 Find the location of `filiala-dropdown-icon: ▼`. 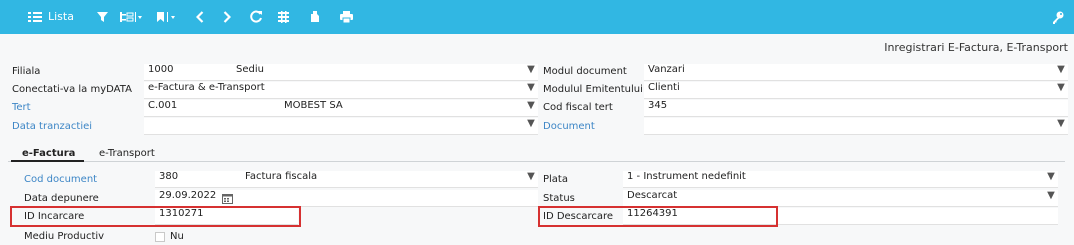

filiala-dropdown-icon: ▼ is located at coordinates (531, 69).